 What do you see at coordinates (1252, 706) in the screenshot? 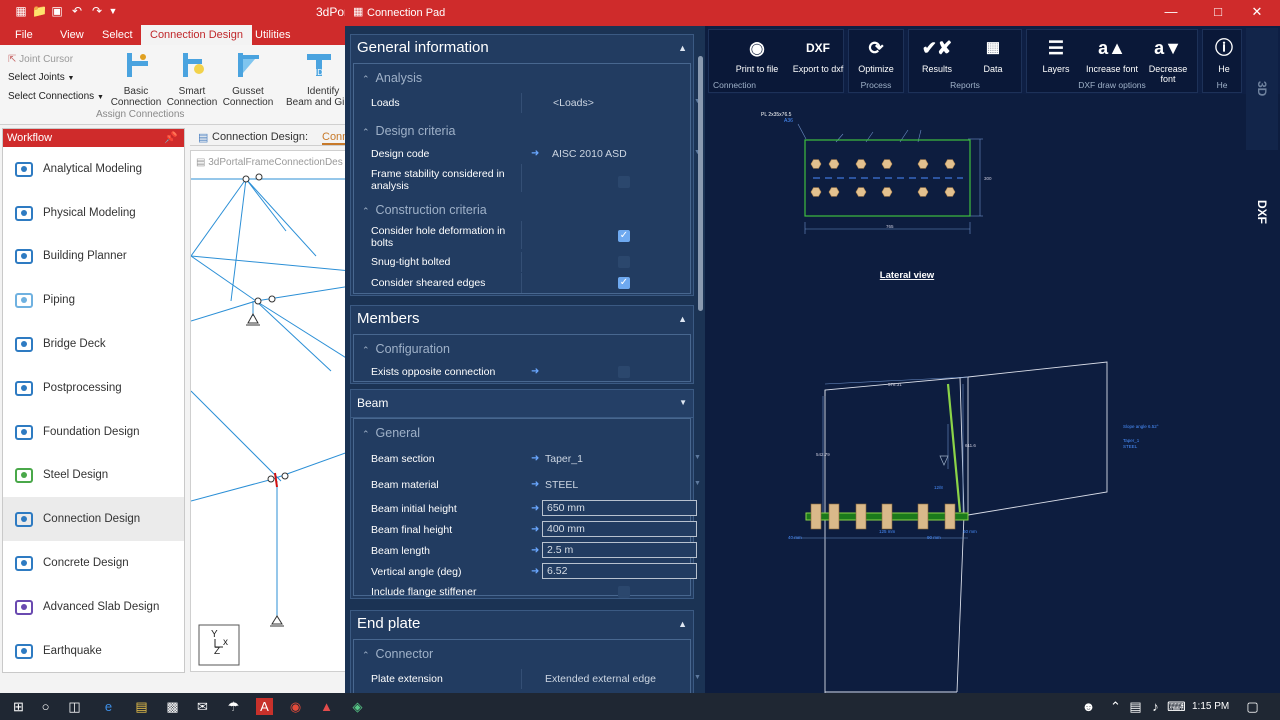
I see `notifications-icon: ▢` at bounding box center [1252, 706].